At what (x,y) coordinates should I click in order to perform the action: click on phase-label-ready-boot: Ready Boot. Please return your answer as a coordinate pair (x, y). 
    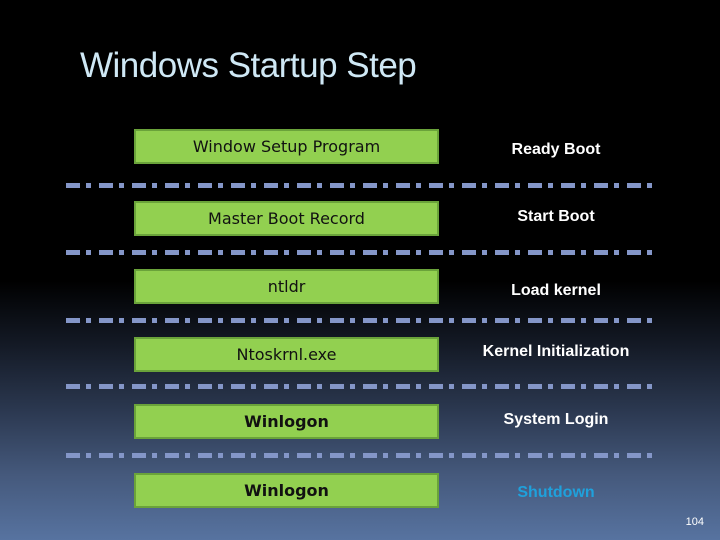
    Looking at the image, I should click on (556, 149).